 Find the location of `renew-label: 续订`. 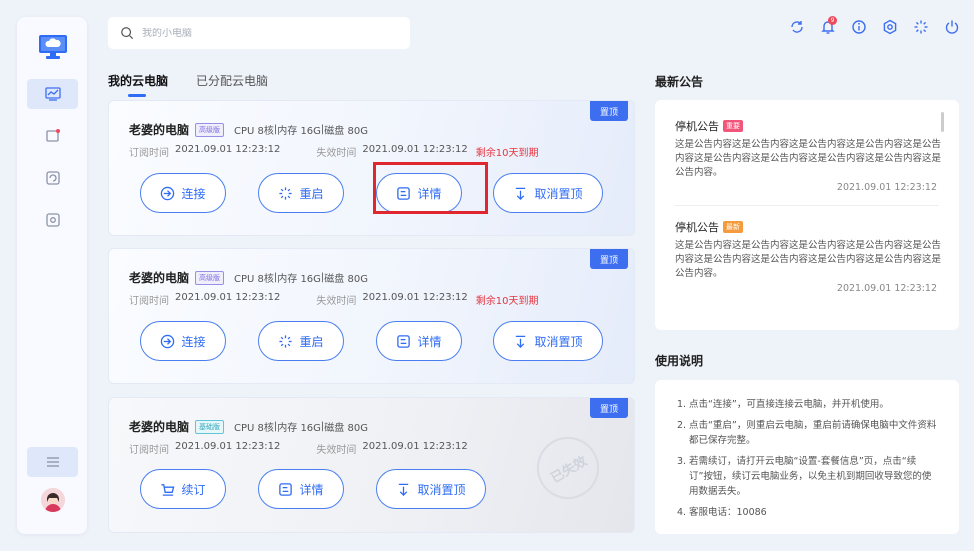

renew-label: 续订 is located at coordinates (193, 489).